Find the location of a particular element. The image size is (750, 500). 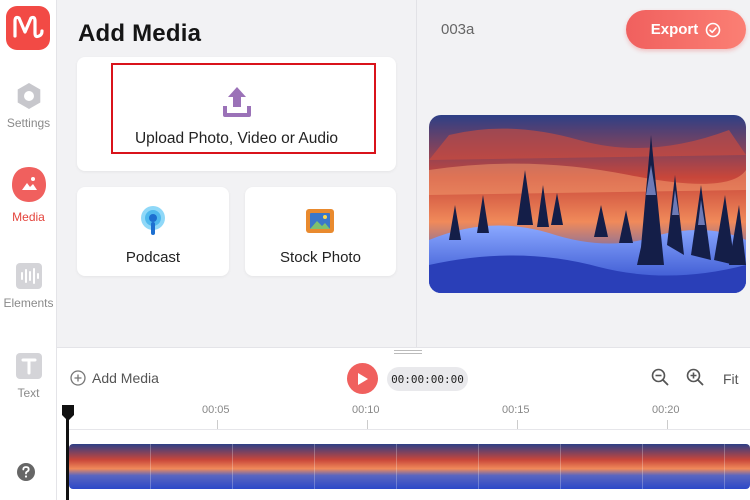

stock-photo-icon is located at coordinates (320, 221).